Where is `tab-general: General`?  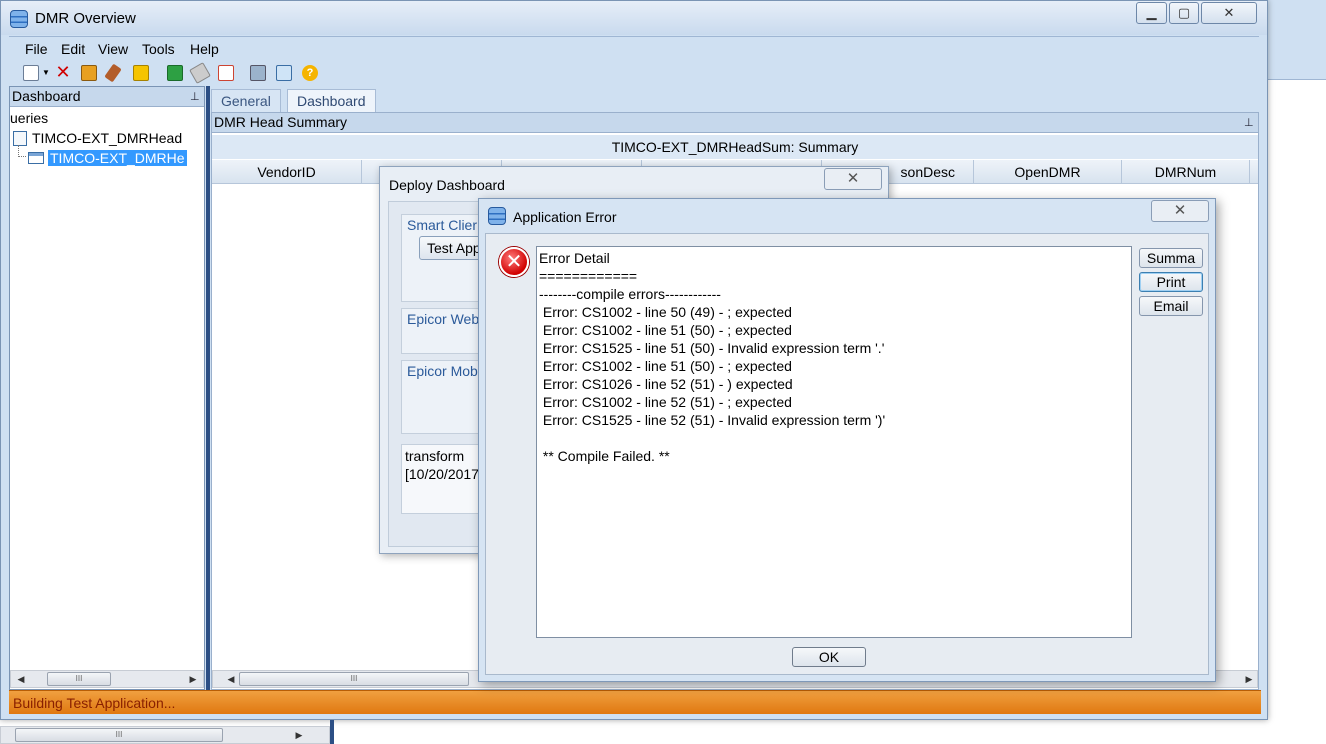
tab-general: General is located at coordinates (246, 101).